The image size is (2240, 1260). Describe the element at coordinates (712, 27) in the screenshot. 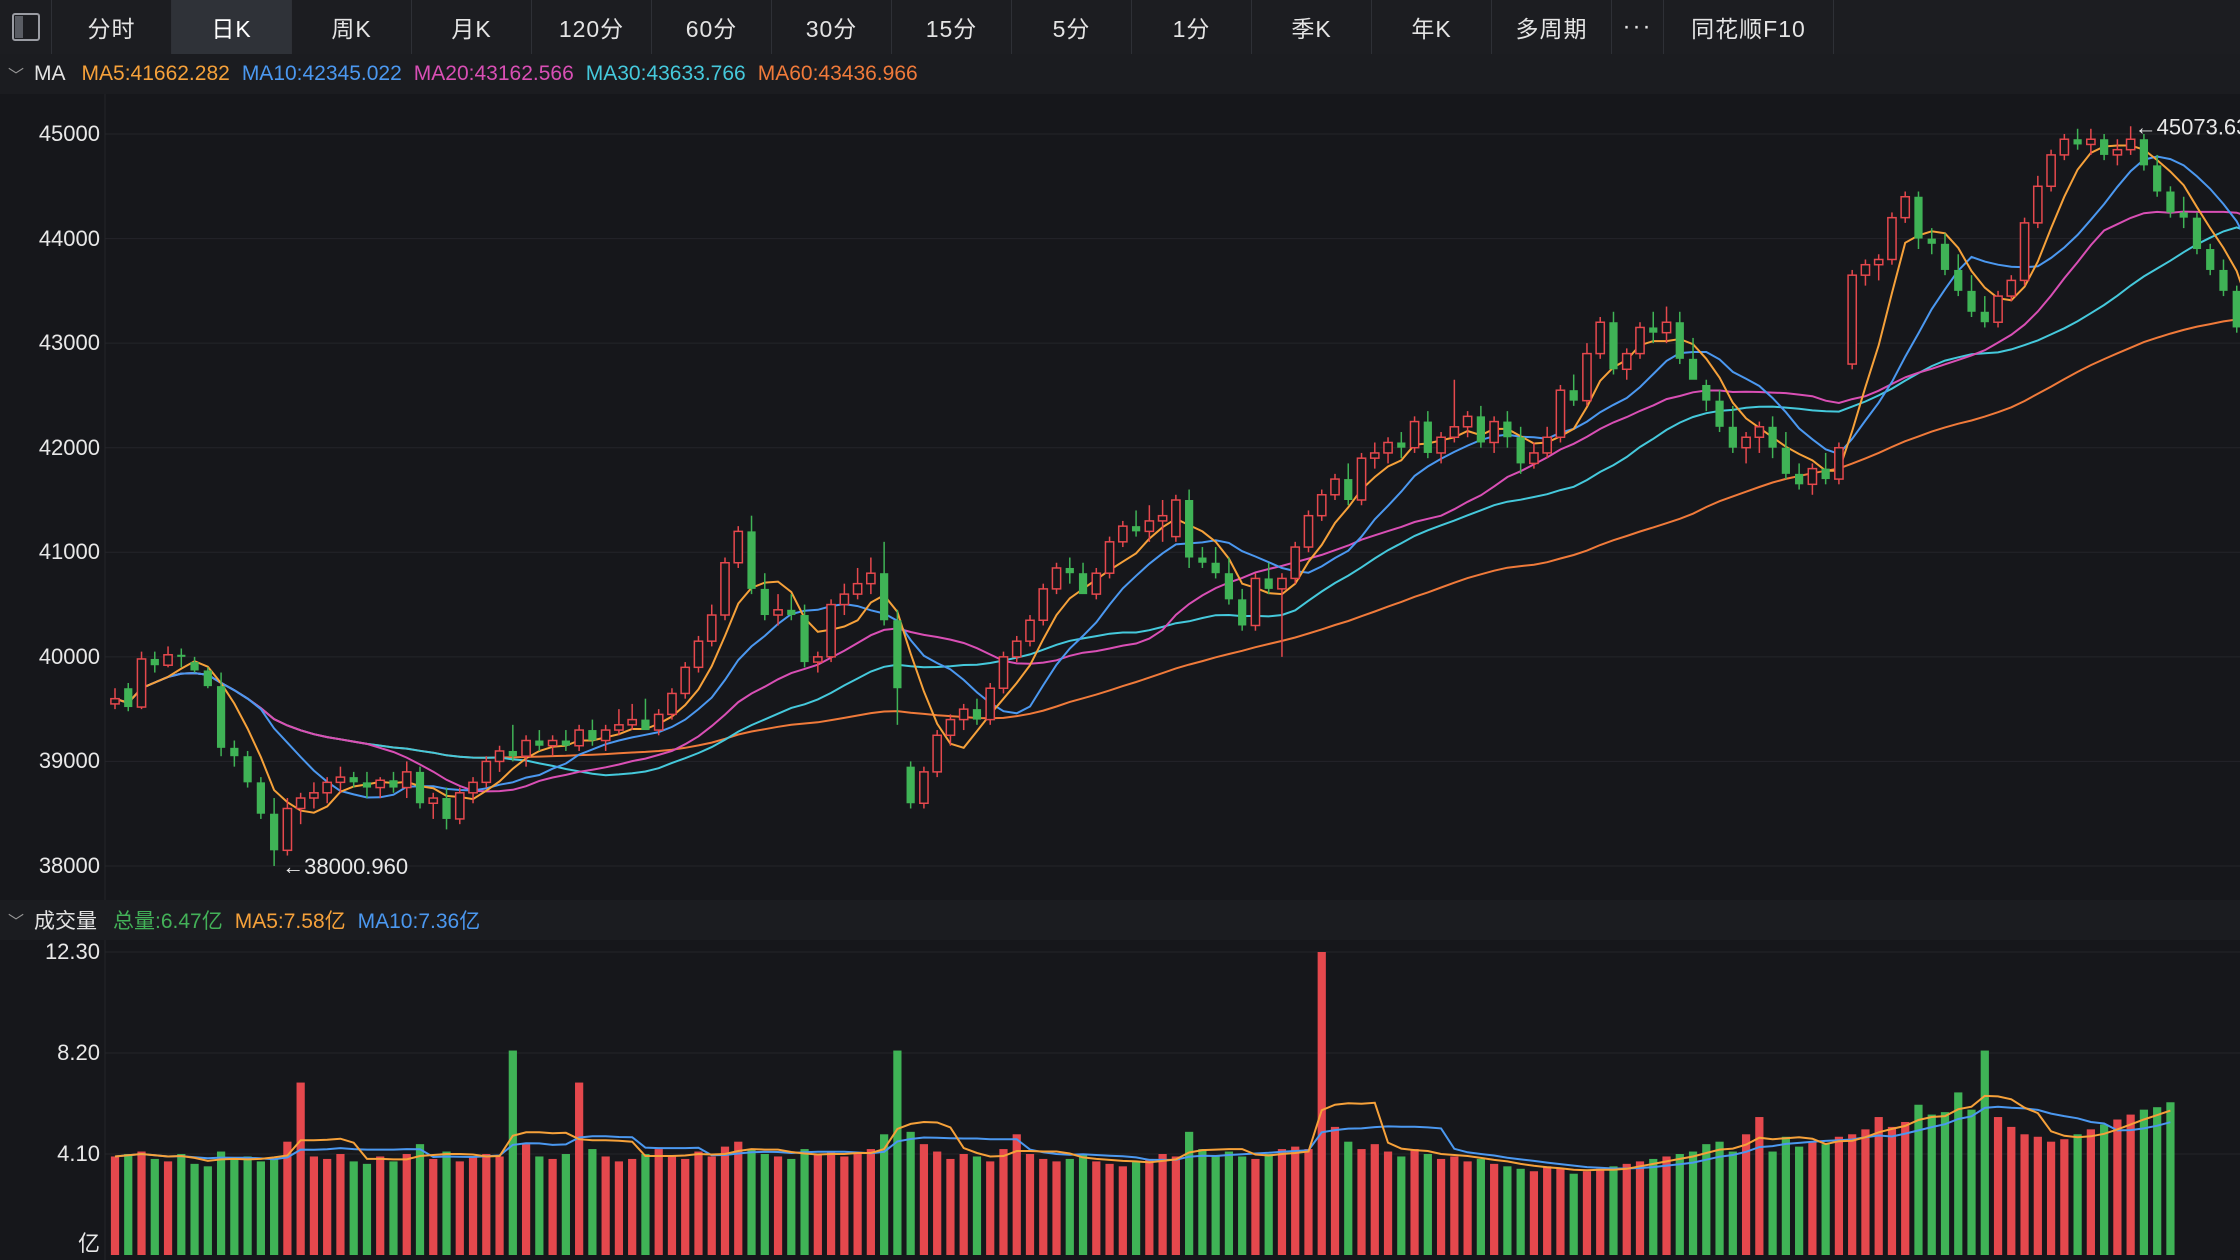

I see `tab-5: 60分` at that location.